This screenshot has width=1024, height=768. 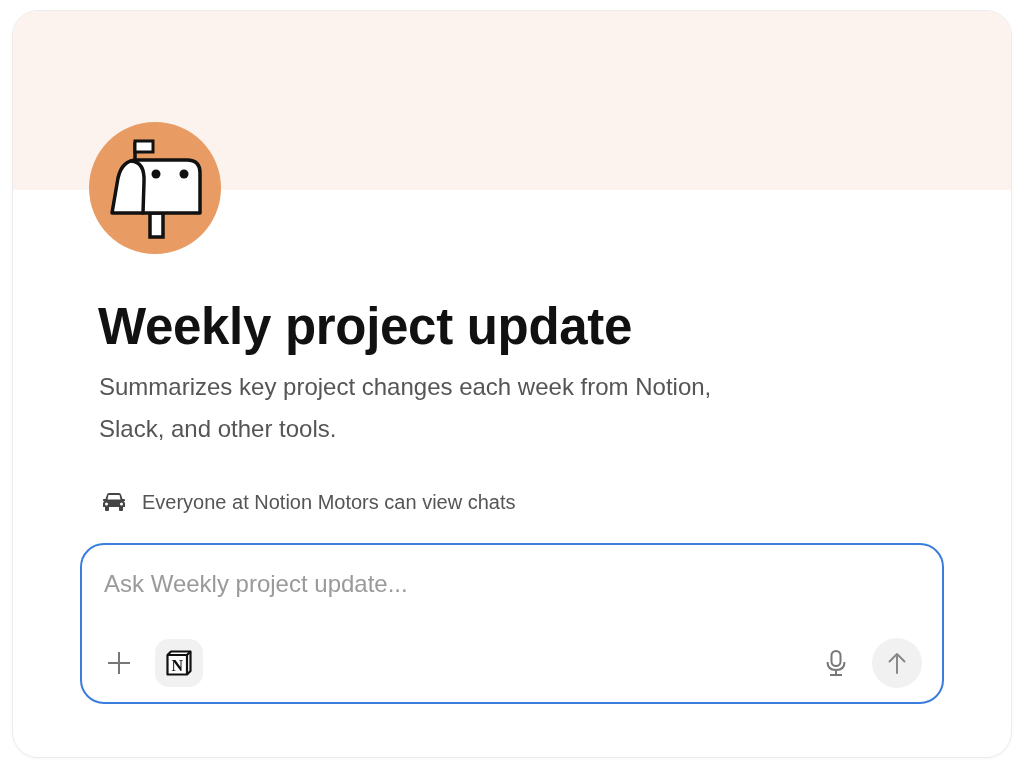 I want to click on send-button, so click(x=897, y=663).